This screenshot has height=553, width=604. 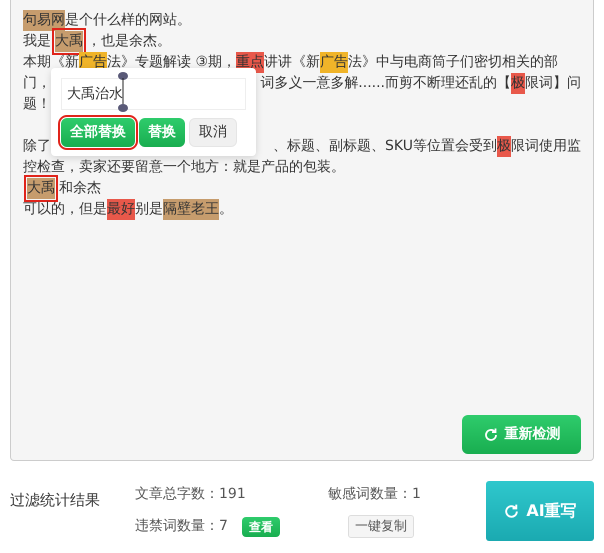 I want to click on editor-text: 我是, so click(x=37, y=41).